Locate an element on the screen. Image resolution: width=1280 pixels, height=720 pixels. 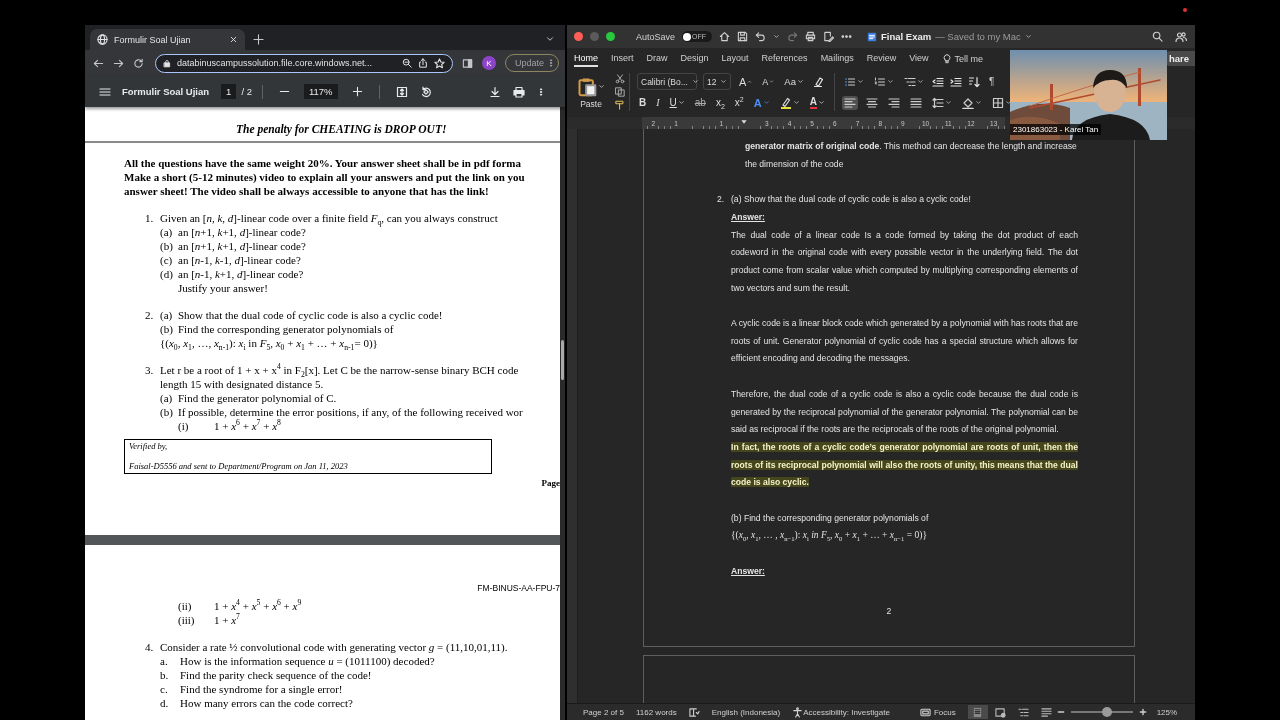
ribbon-tab: View is located at coordinates (919, 58).